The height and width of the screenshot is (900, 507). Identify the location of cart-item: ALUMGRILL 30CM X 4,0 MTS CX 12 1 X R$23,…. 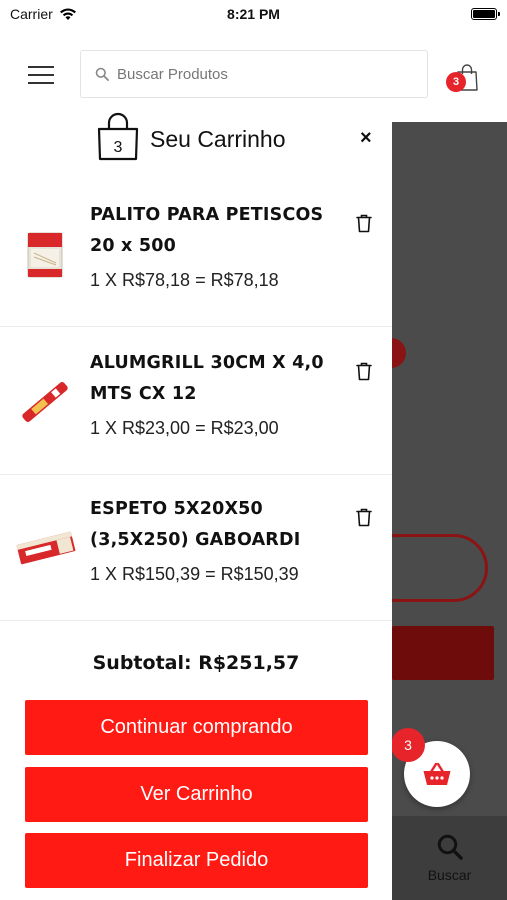
(196, 401).